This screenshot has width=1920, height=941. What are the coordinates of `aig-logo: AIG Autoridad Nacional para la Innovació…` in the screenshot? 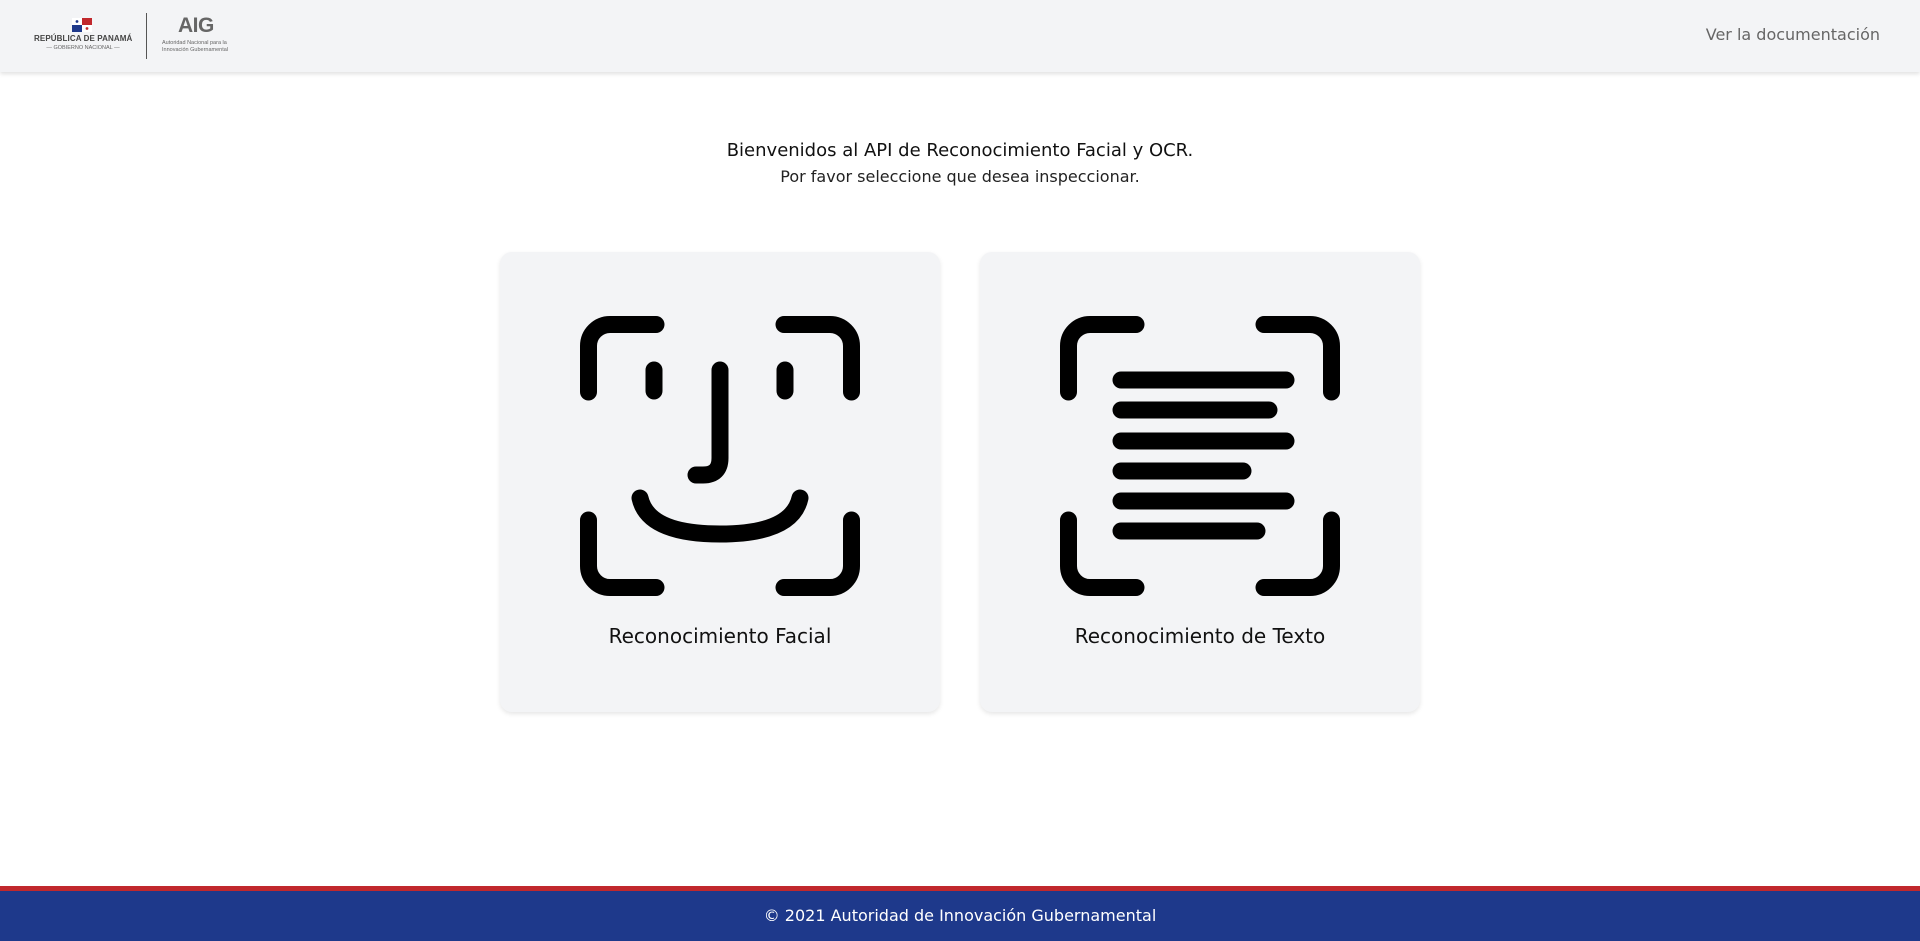 It's located at (198, 36).